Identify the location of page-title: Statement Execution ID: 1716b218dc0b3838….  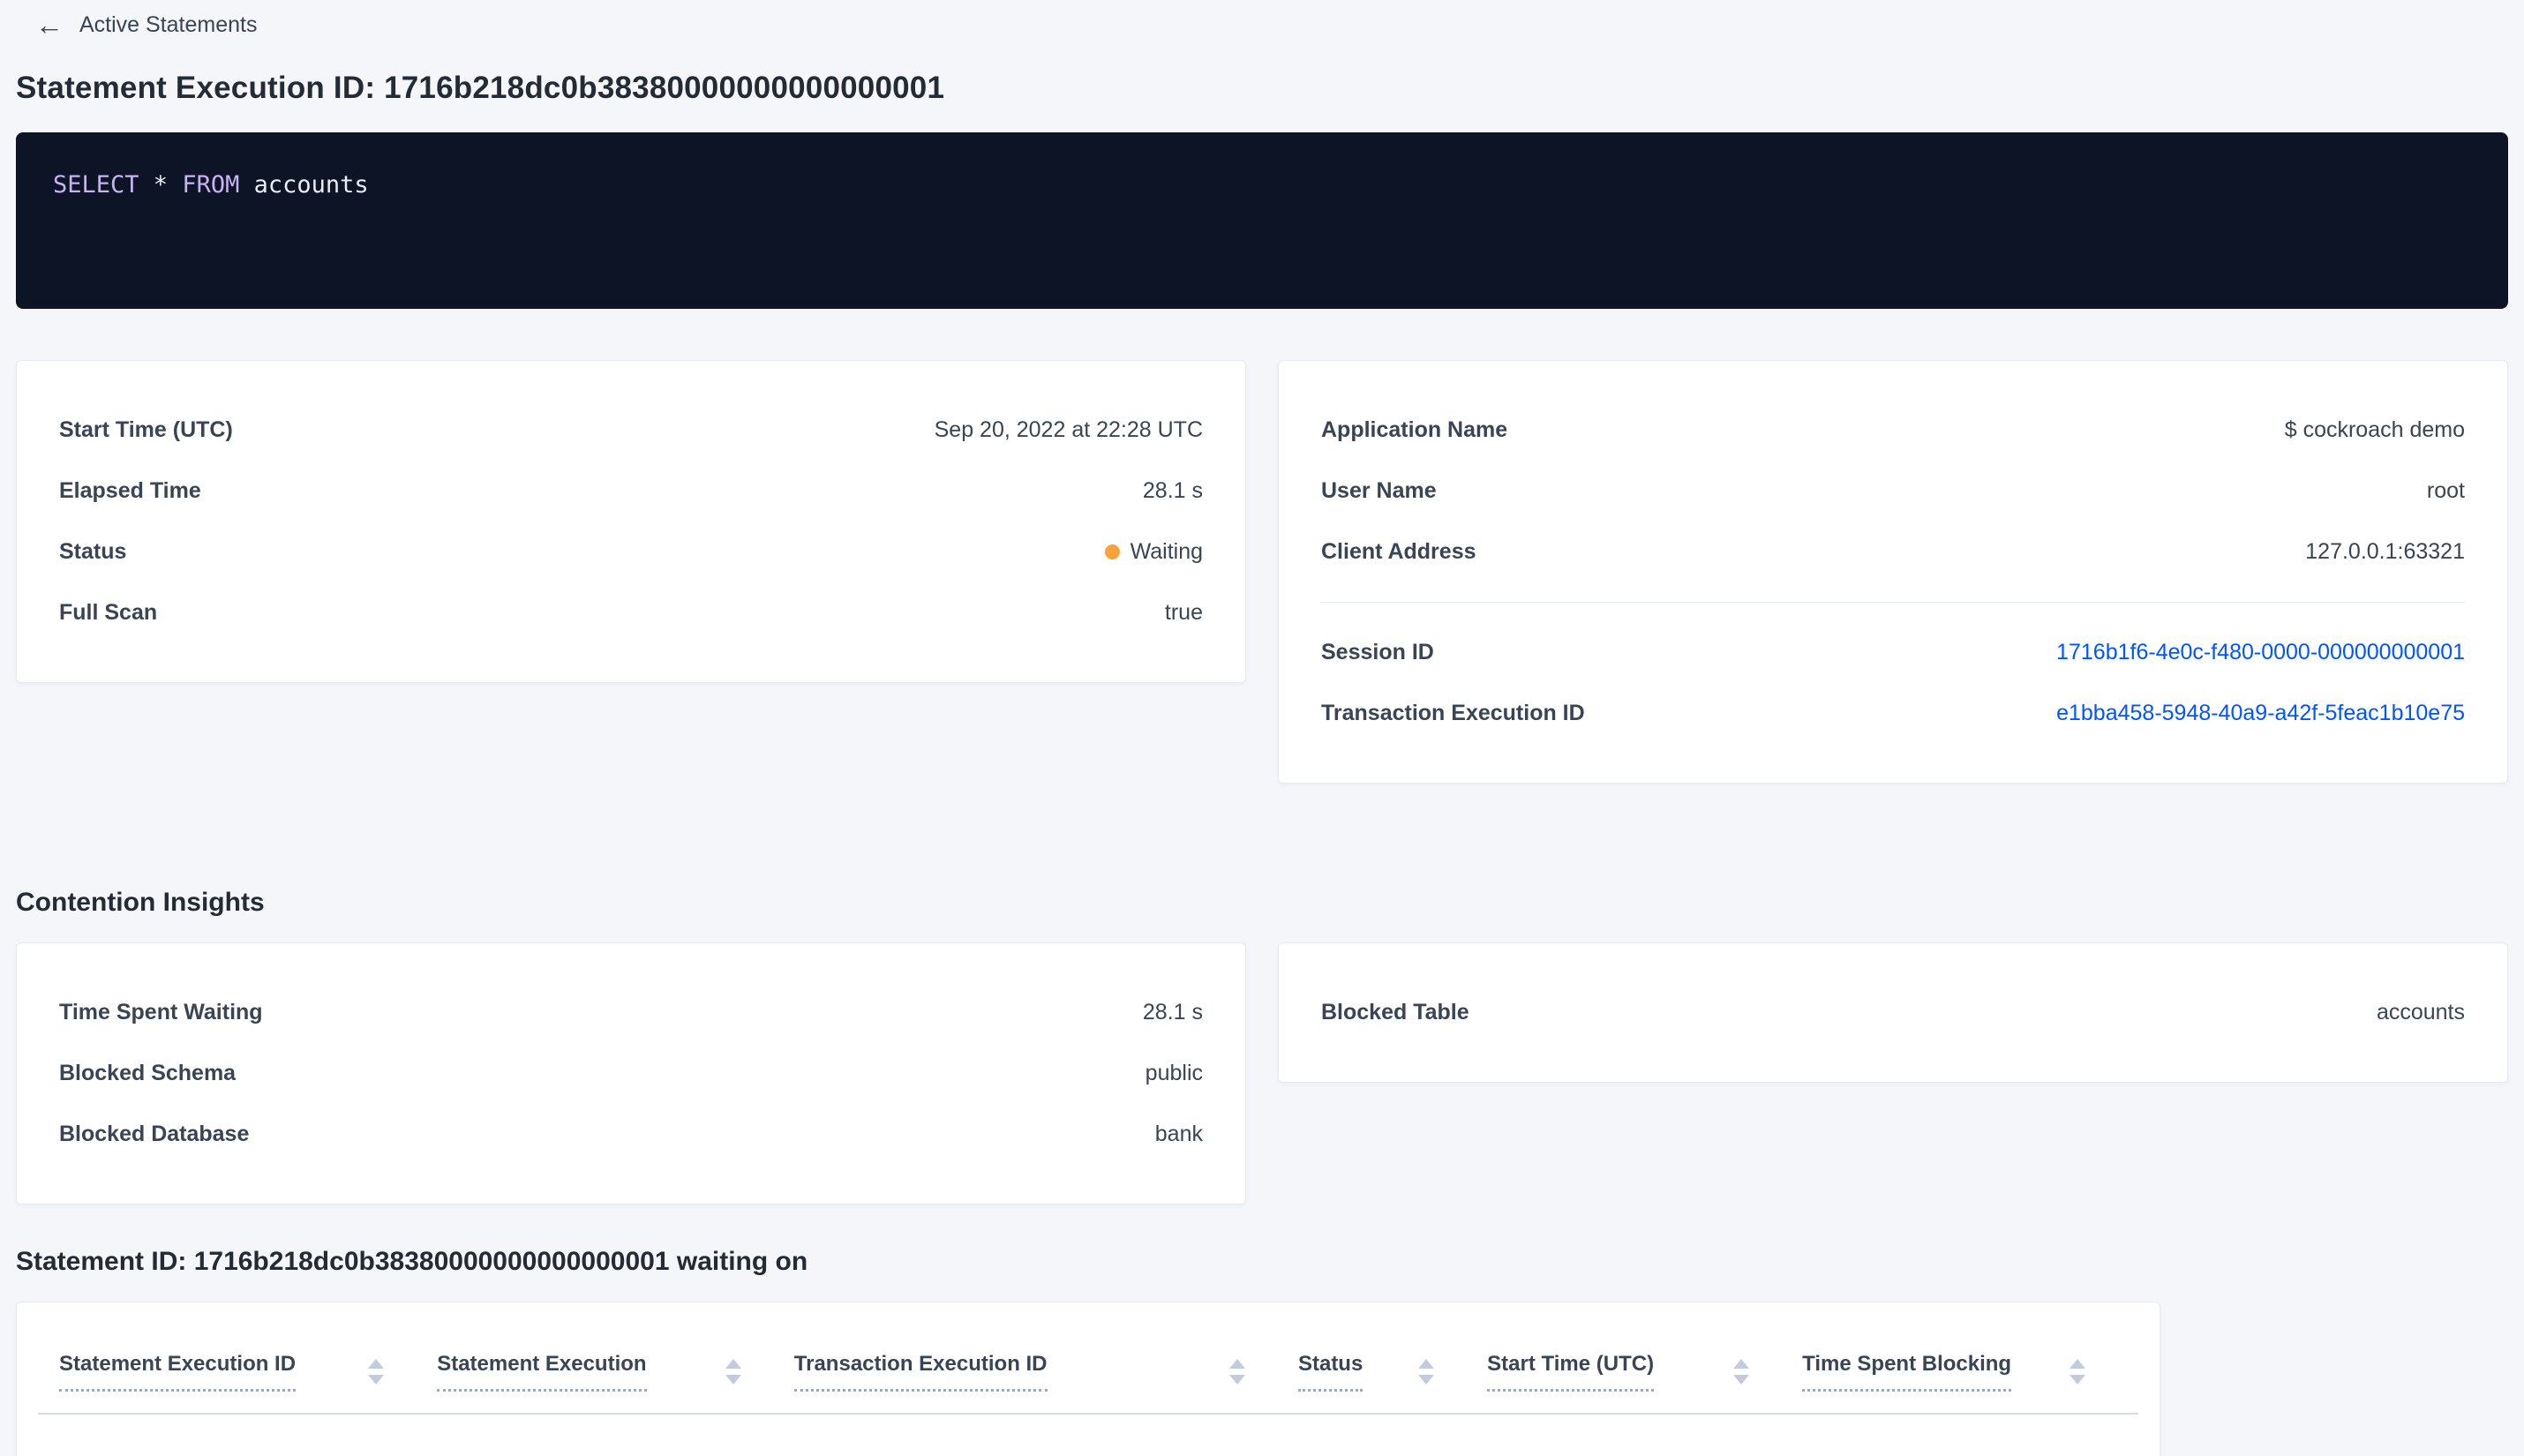
(480, 88).